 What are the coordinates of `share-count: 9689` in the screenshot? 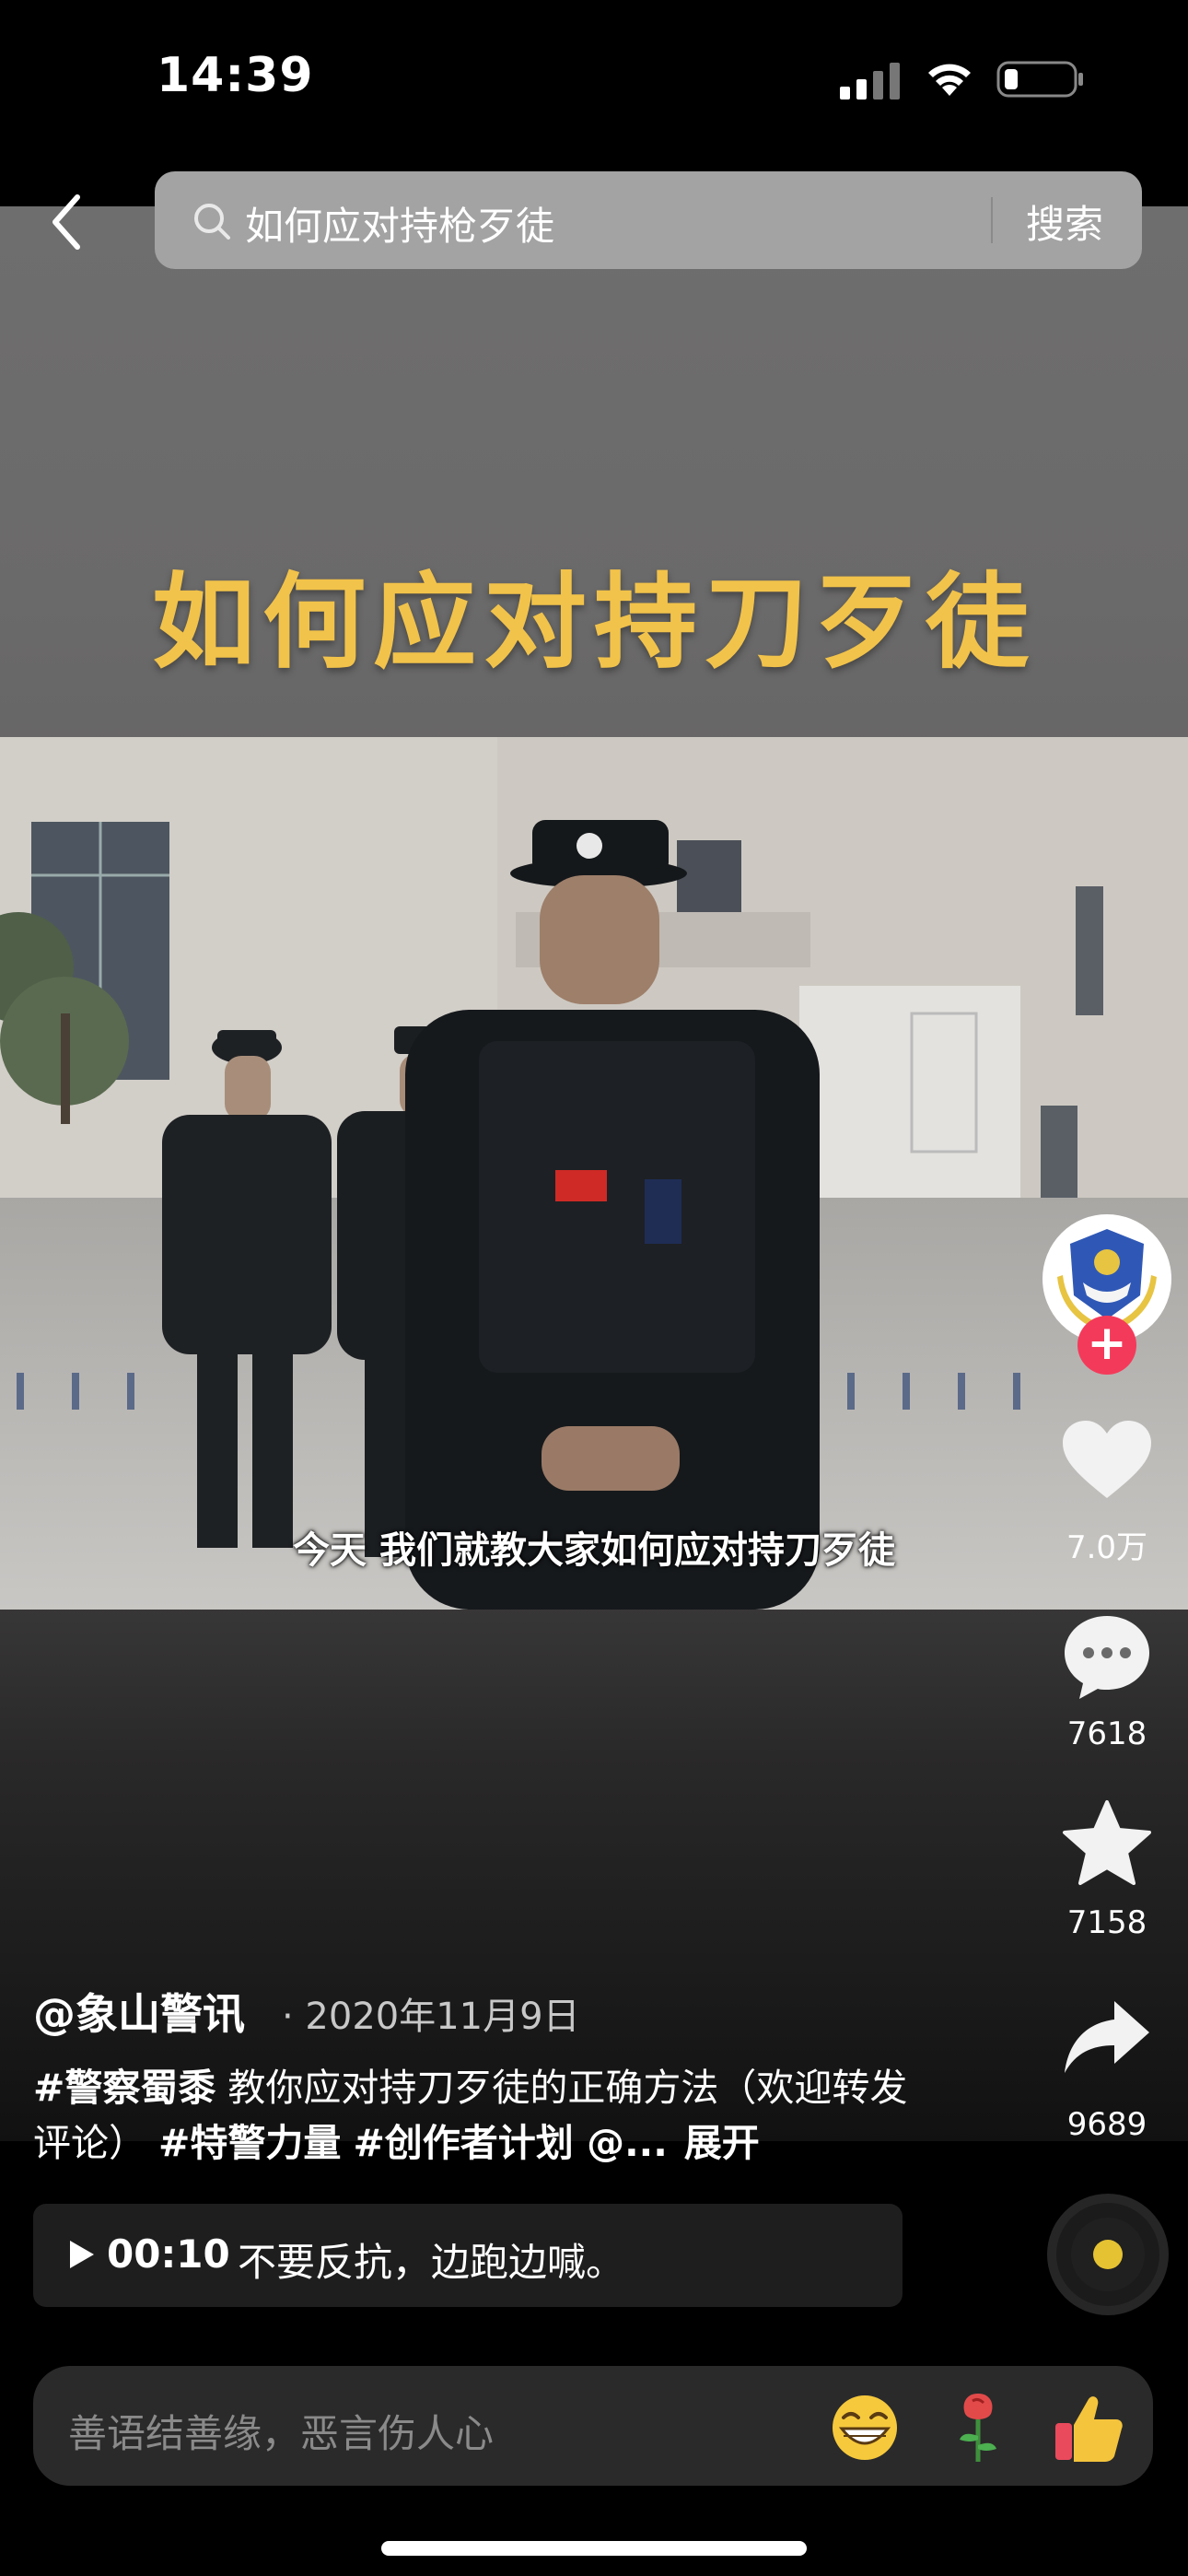 It's located at (1106, 2124).